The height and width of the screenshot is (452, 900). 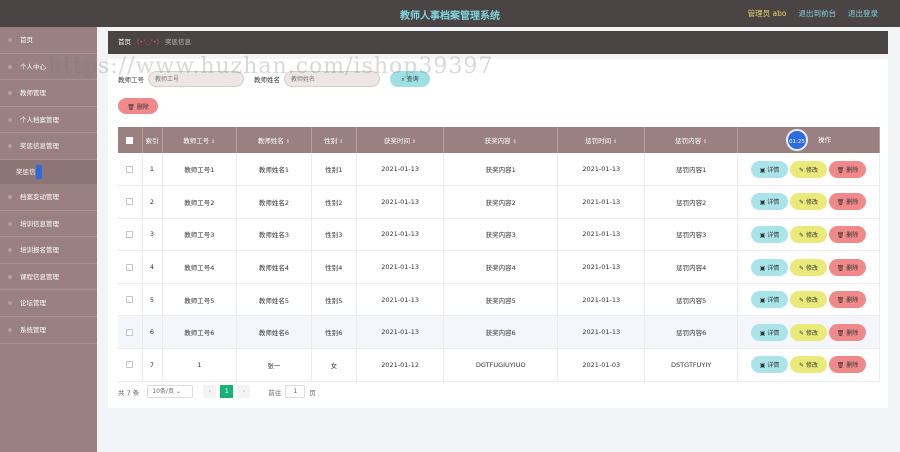 I want to click on sidebar-submenu: 奖惩信息, so click(x=48, y=171).